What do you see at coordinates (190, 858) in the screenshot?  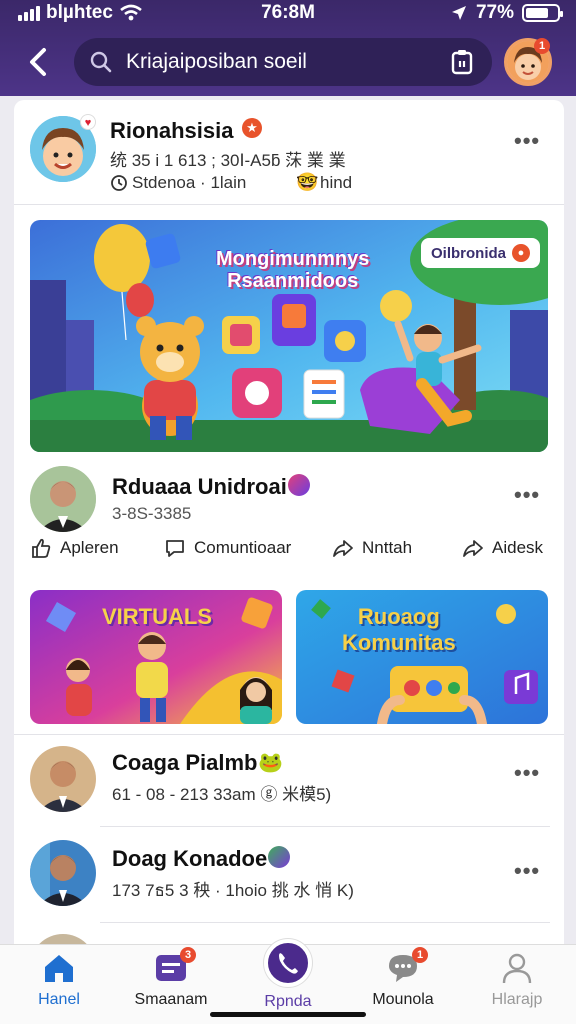 I see `list-item-name: Doag Konadoe` at bounding box center [190, 858].